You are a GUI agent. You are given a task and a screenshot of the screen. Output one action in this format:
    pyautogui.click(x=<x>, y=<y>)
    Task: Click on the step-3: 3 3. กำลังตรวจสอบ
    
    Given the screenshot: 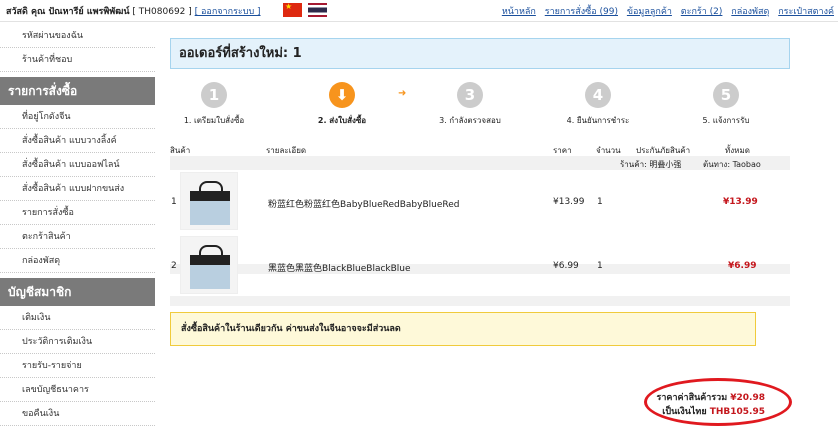 What is the action you would take?
    pyautogui.click(x=470, y=104)
    